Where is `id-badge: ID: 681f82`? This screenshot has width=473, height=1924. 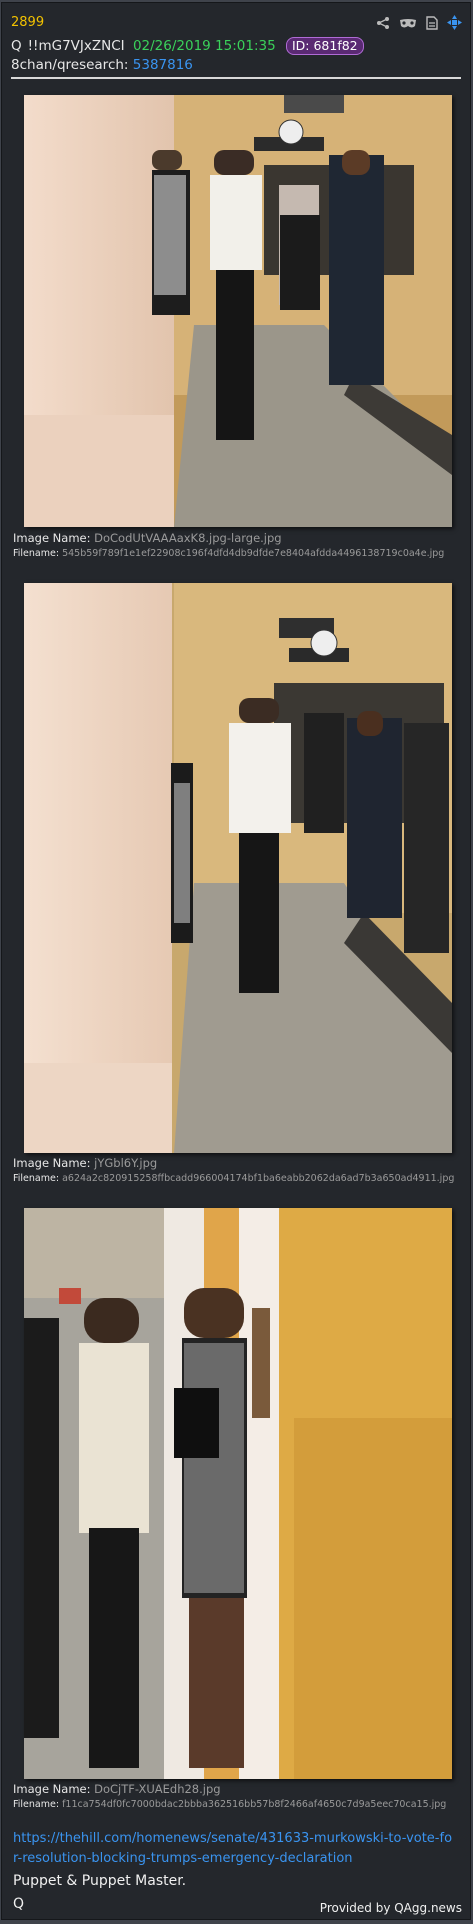
id-badge: ID: 681f82 is located at coordinates (324, 46).